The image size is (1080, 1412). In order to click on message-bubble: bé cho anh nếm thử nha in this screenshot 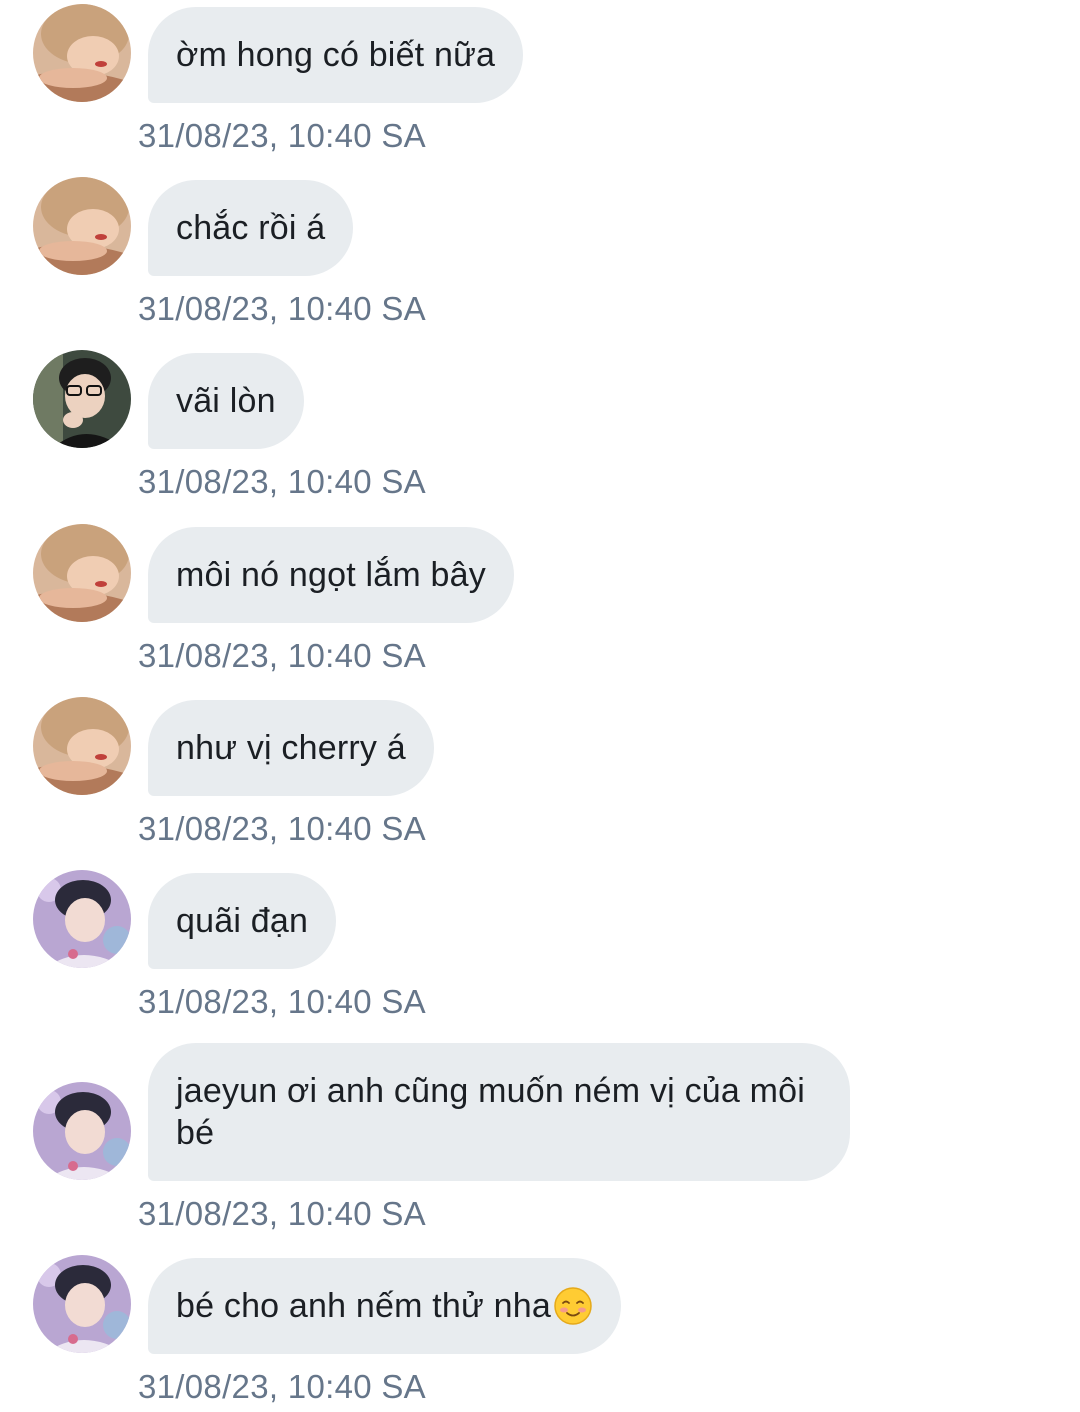, I will do `click(384, 1306)`.